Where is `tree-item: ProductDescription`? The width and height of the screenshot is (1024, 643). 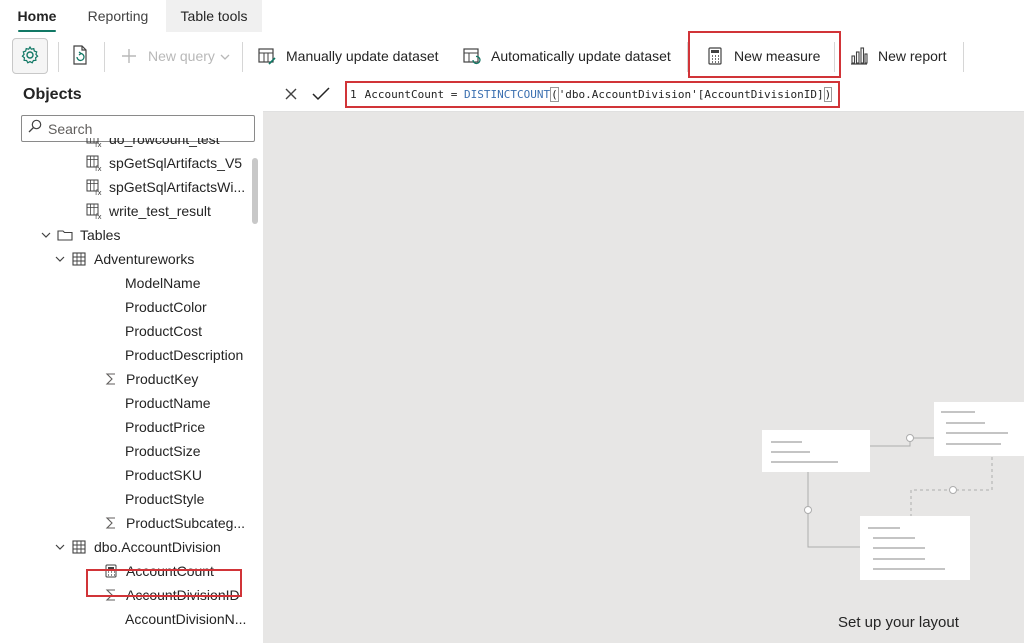 tree-item: ProductDescription is located at coordinates (184, 355).